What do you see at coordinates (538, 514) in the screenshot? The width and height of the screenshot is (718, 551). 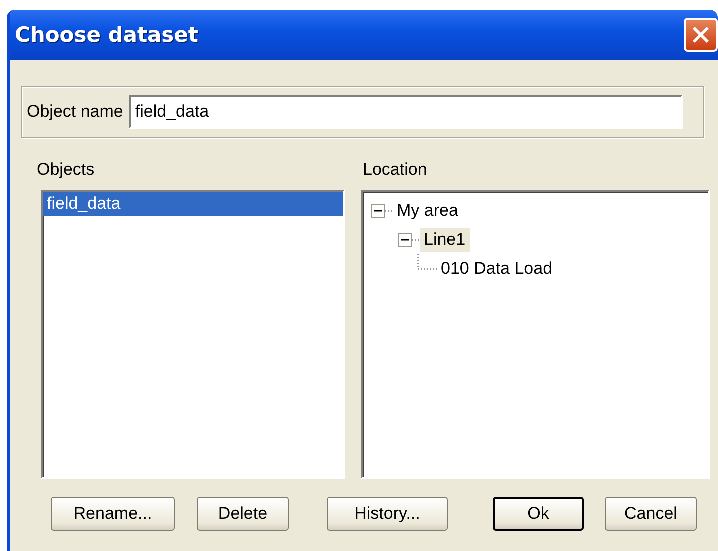 I see `dialog-button: Ok` at bounding box center [538, 514].